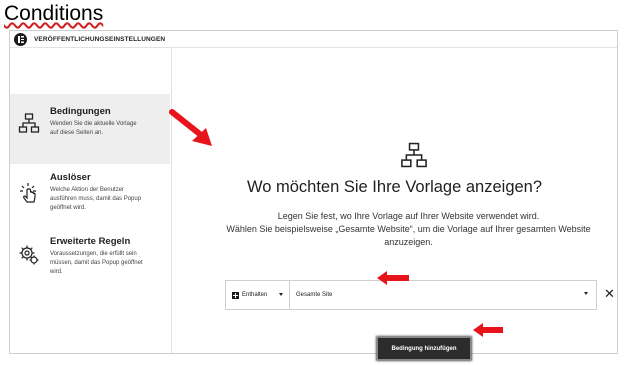 This screenshot has height=365, width=624. What do you see at coordinates (190, 127) in the screenshot?
I see `annotation-arrow-diagonal-icon` at bounding box center [190, 127].